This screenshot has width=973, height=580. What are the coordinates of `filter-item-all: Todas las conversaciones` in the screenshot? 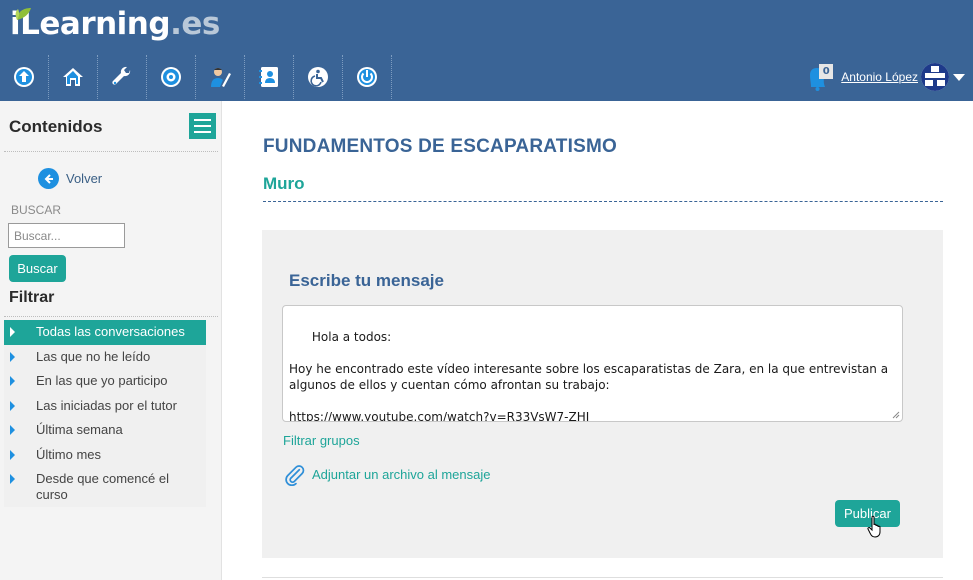 It's located at (105, 332).